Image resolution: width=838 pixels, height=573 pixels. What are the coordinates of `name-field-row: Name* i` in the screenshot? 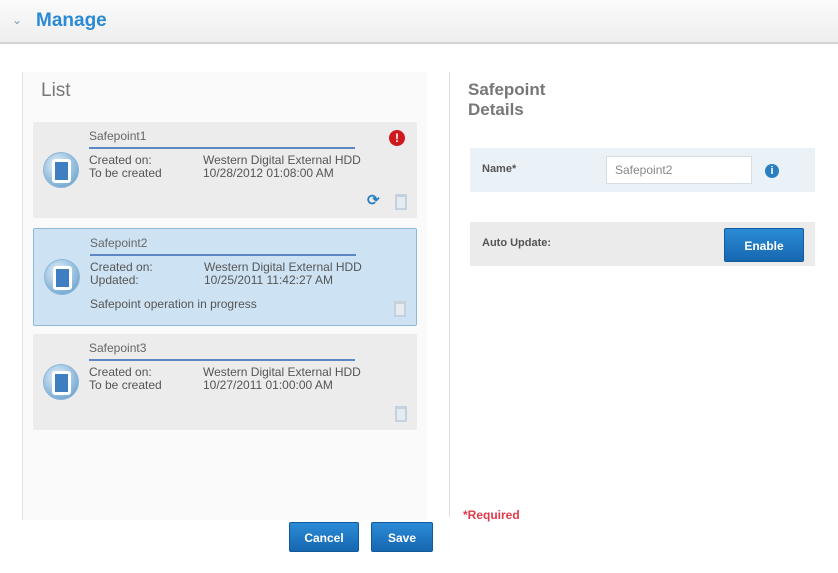 It's located at (642, 170).